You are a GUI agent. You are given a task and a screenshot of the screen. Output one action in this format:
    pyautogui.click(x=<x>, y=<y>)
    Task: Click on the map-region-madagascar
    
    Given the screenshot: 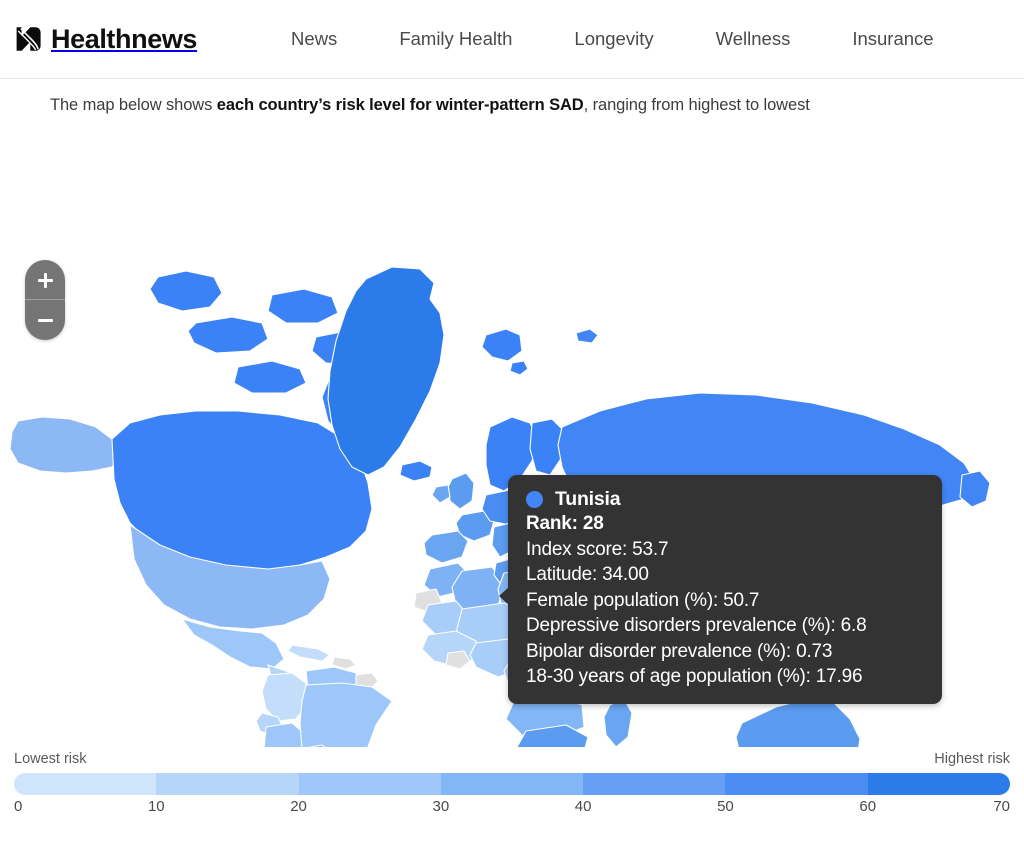 What is the action you would take?
    pyautogui.click(x=618, y=722)
    